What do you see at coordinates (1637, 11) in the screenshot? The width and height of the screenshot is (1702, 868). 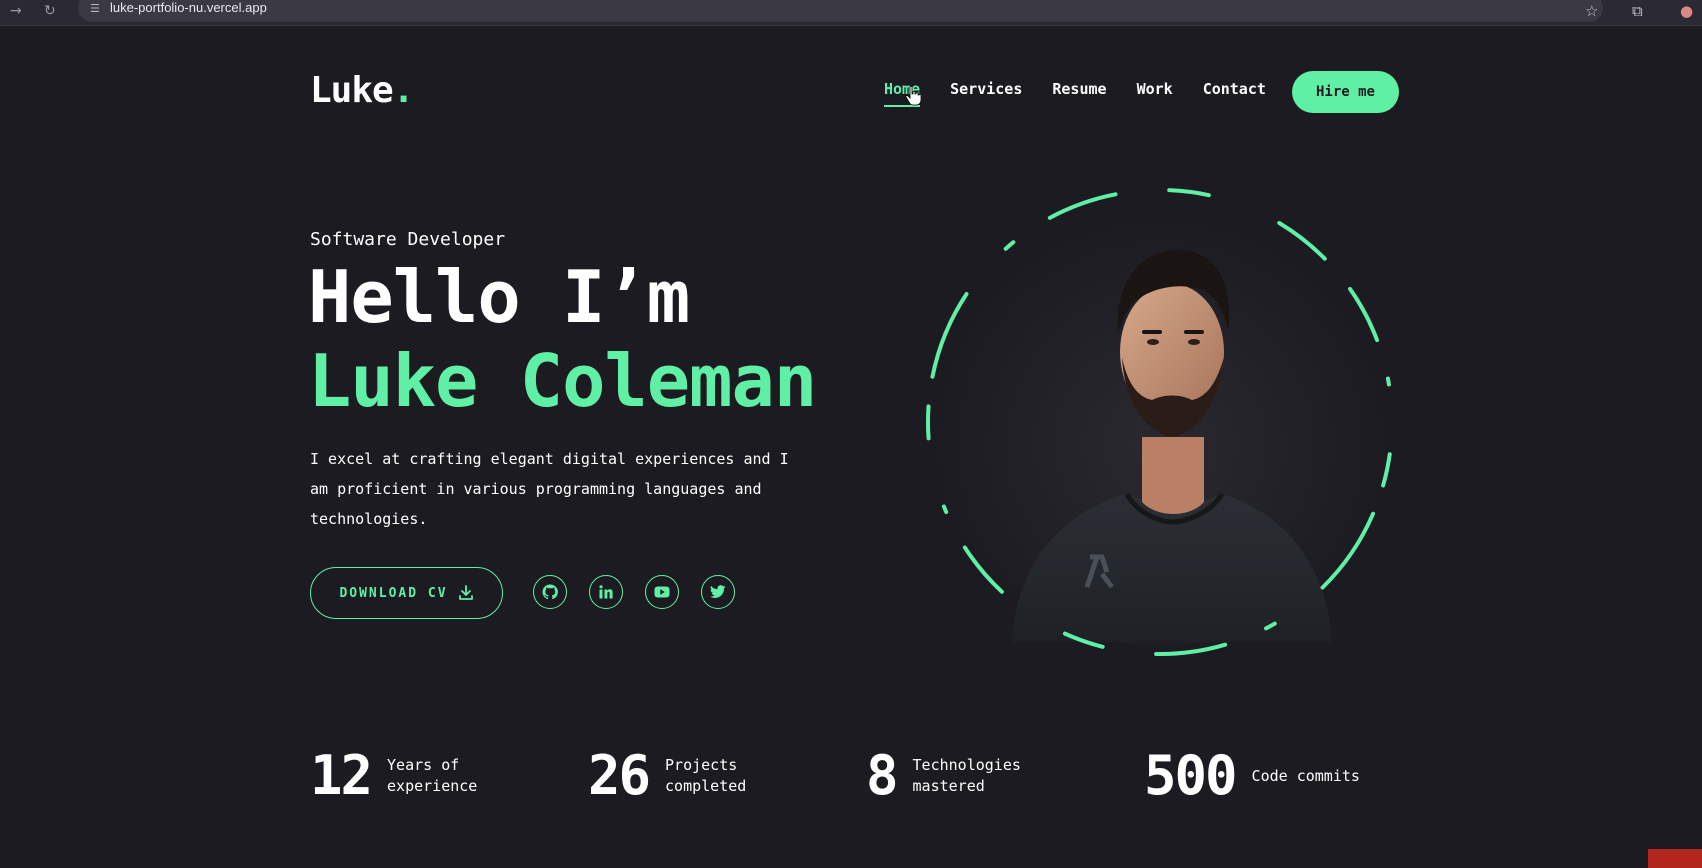 I see `extensions-icon: ⧉` at bounding box center [1637, 11].